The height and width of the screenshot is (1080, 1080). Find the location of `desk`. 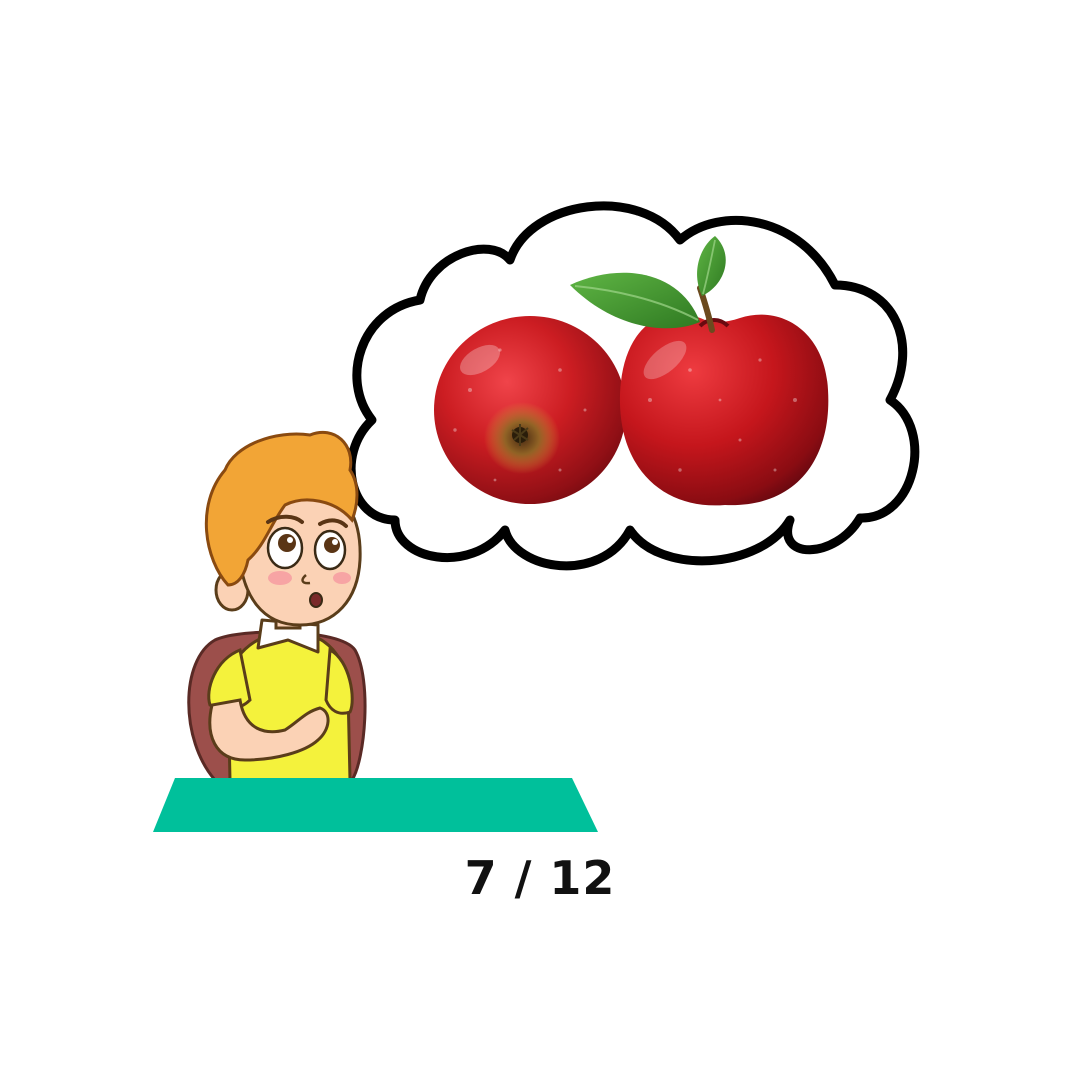

desk is located at coordinates (375, 805).